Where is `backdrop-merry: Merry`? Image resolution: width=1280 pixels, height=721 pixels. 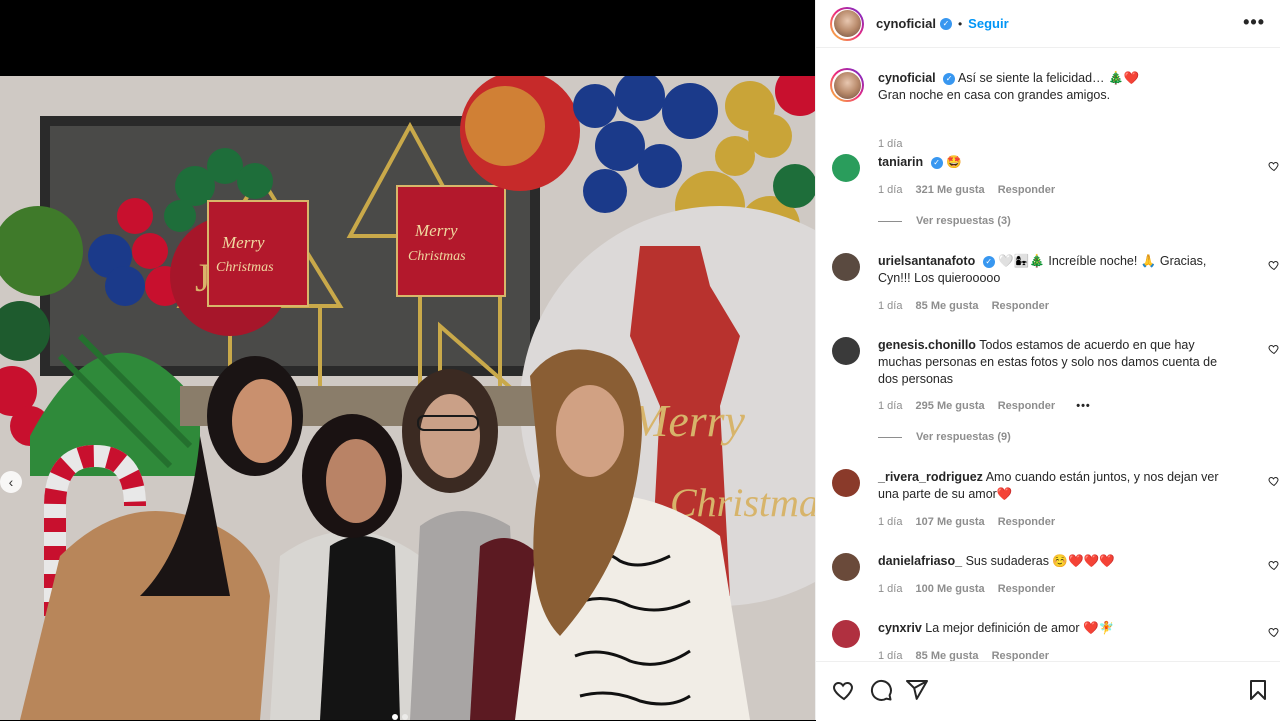
backdrop-merry: Merry is located at coordinates (687, 420).